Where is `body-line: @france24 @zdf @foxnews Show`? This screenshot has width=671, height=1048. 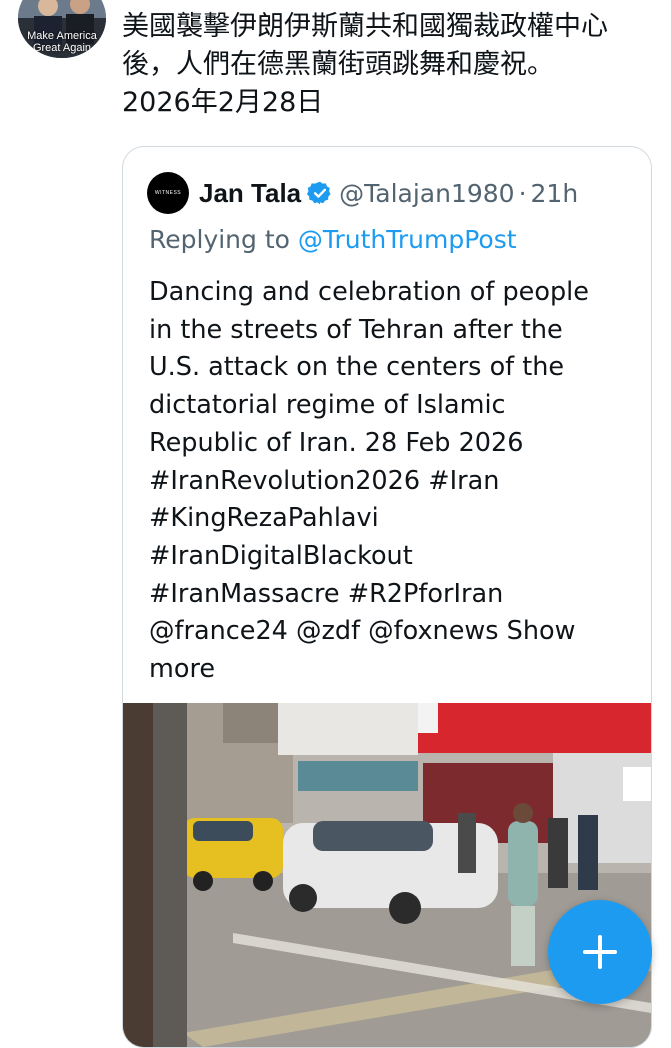
body-line: @france24 @zdf @foxnews Show is located at coordinates (362, 631).